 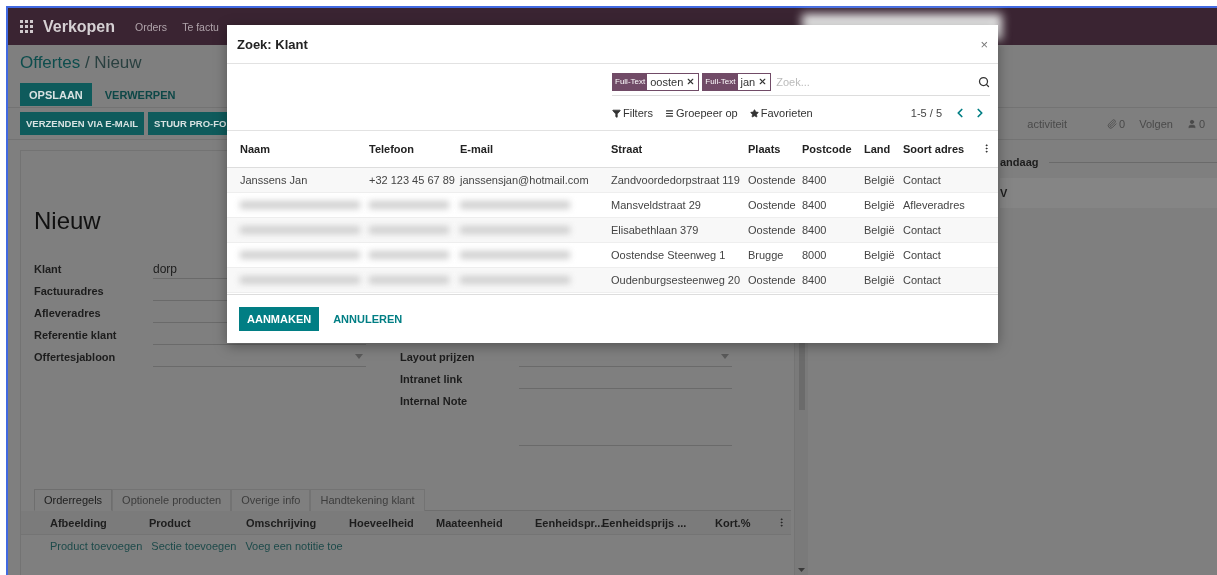 I want to click on table-cell: Mansveldstraat 29, so click(x=679, y=205).